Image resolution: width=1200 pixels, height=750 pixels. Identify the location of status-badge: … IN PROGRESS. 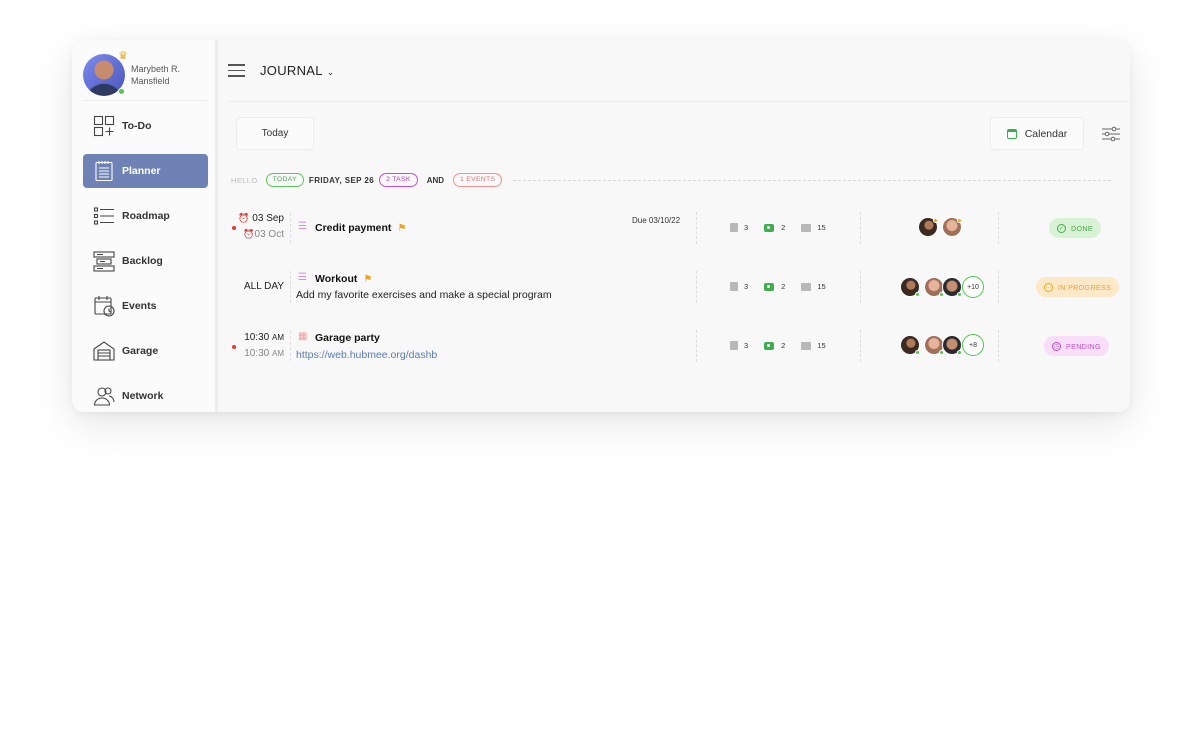
(1078, 287).